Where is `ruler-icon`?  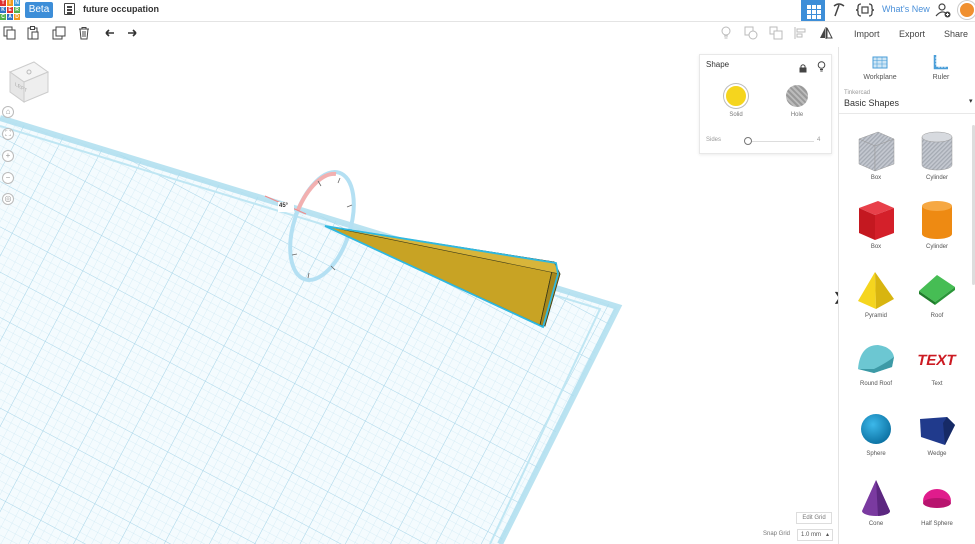
ruler-icon is located at coordinates (941, 62).